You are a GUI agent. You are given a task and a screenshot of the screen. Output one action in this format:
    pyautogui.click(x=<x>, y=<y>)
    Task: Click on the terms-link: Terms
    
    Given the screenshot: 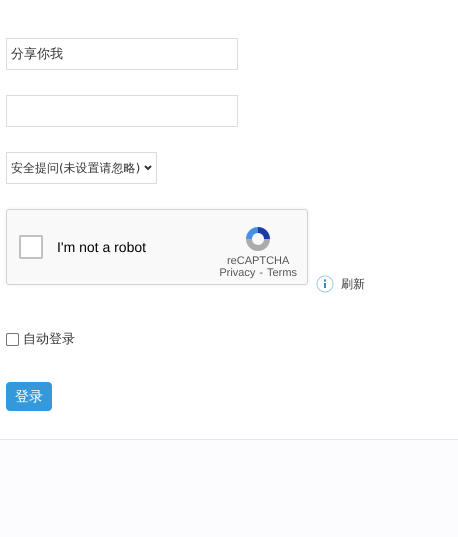 What is the action you would take?
    pyautogui.click(x=282, y=273)
    